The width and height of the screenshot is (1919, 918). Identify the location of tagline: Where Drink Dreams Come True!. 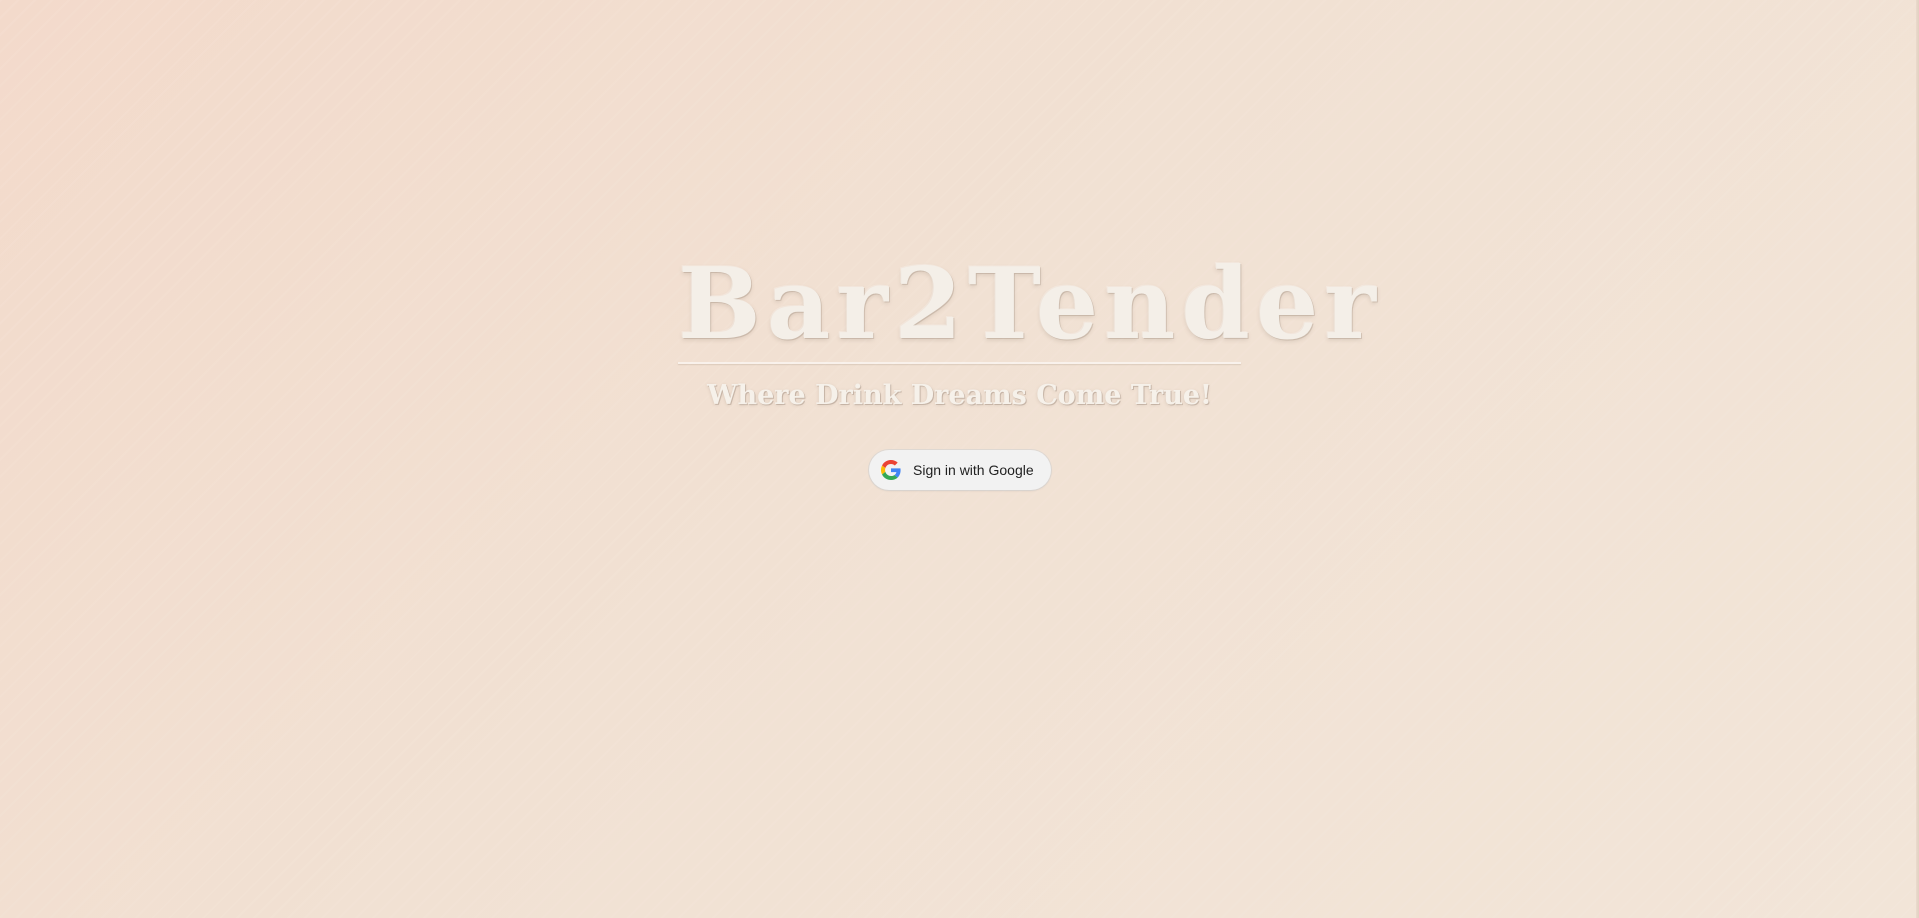
(959, 395).